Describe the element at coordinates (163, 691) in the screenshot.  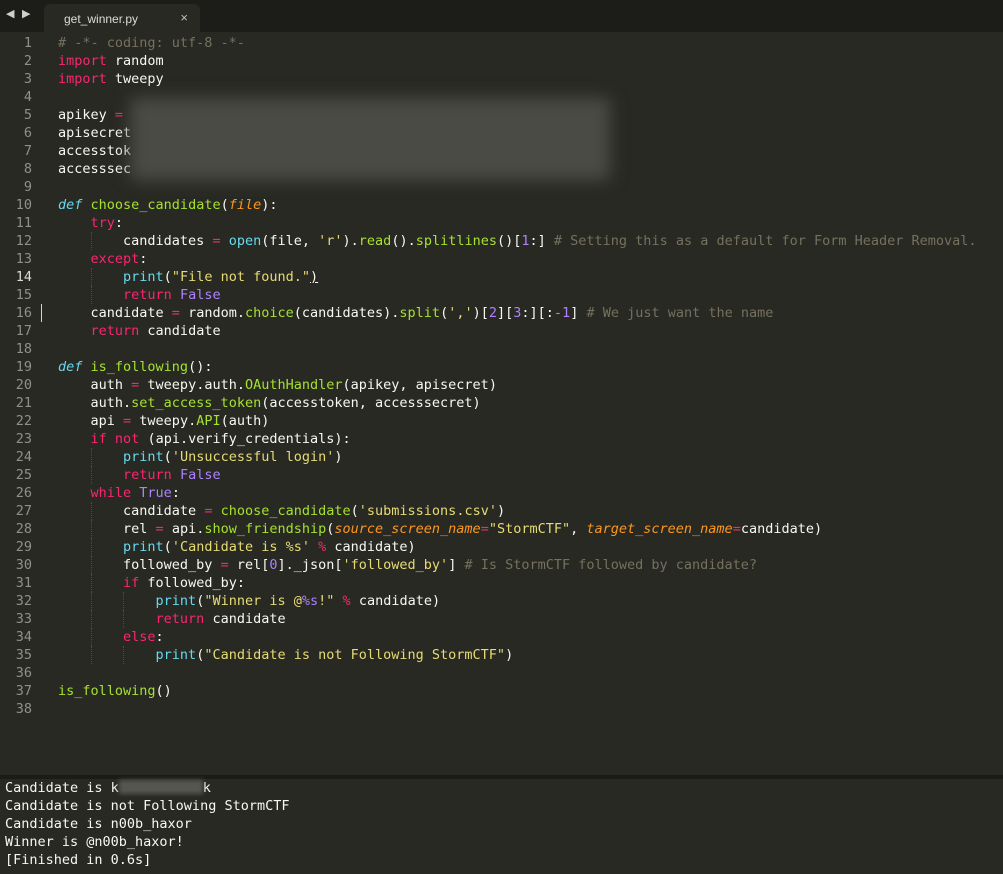
I see `code-token: ()` at that location.